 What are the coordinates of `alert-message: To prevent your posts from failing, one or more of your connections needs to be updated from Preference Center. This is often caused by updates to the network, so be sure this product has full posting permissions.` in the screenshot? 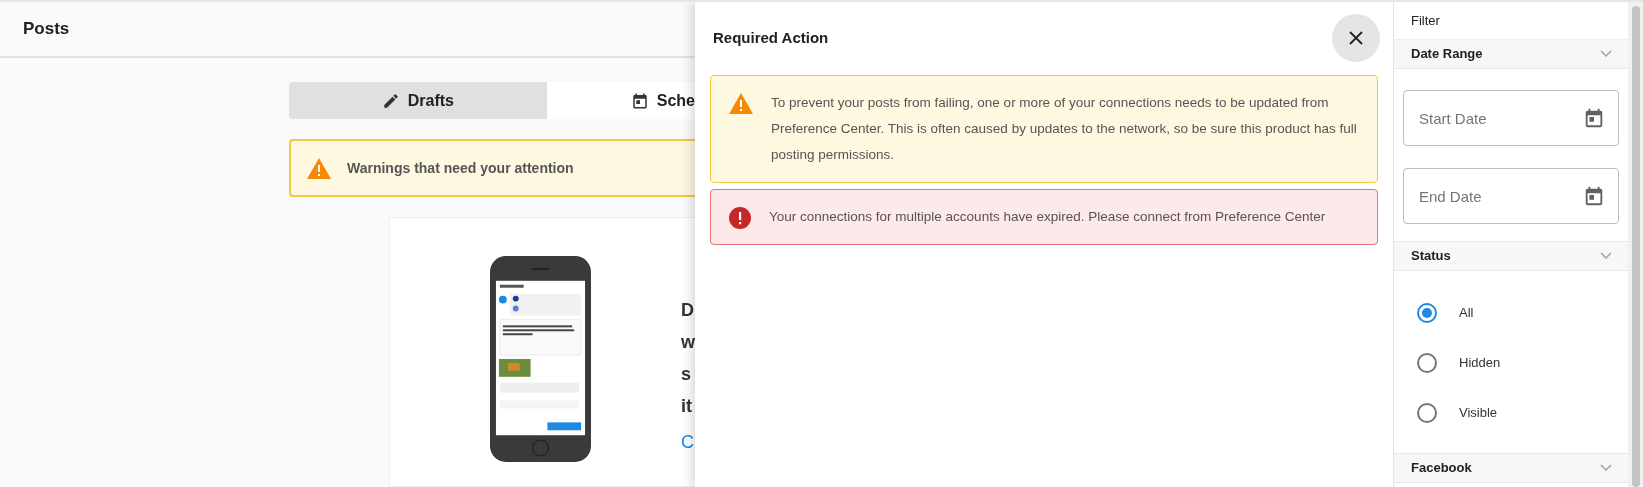 It's located at (1064, 129).